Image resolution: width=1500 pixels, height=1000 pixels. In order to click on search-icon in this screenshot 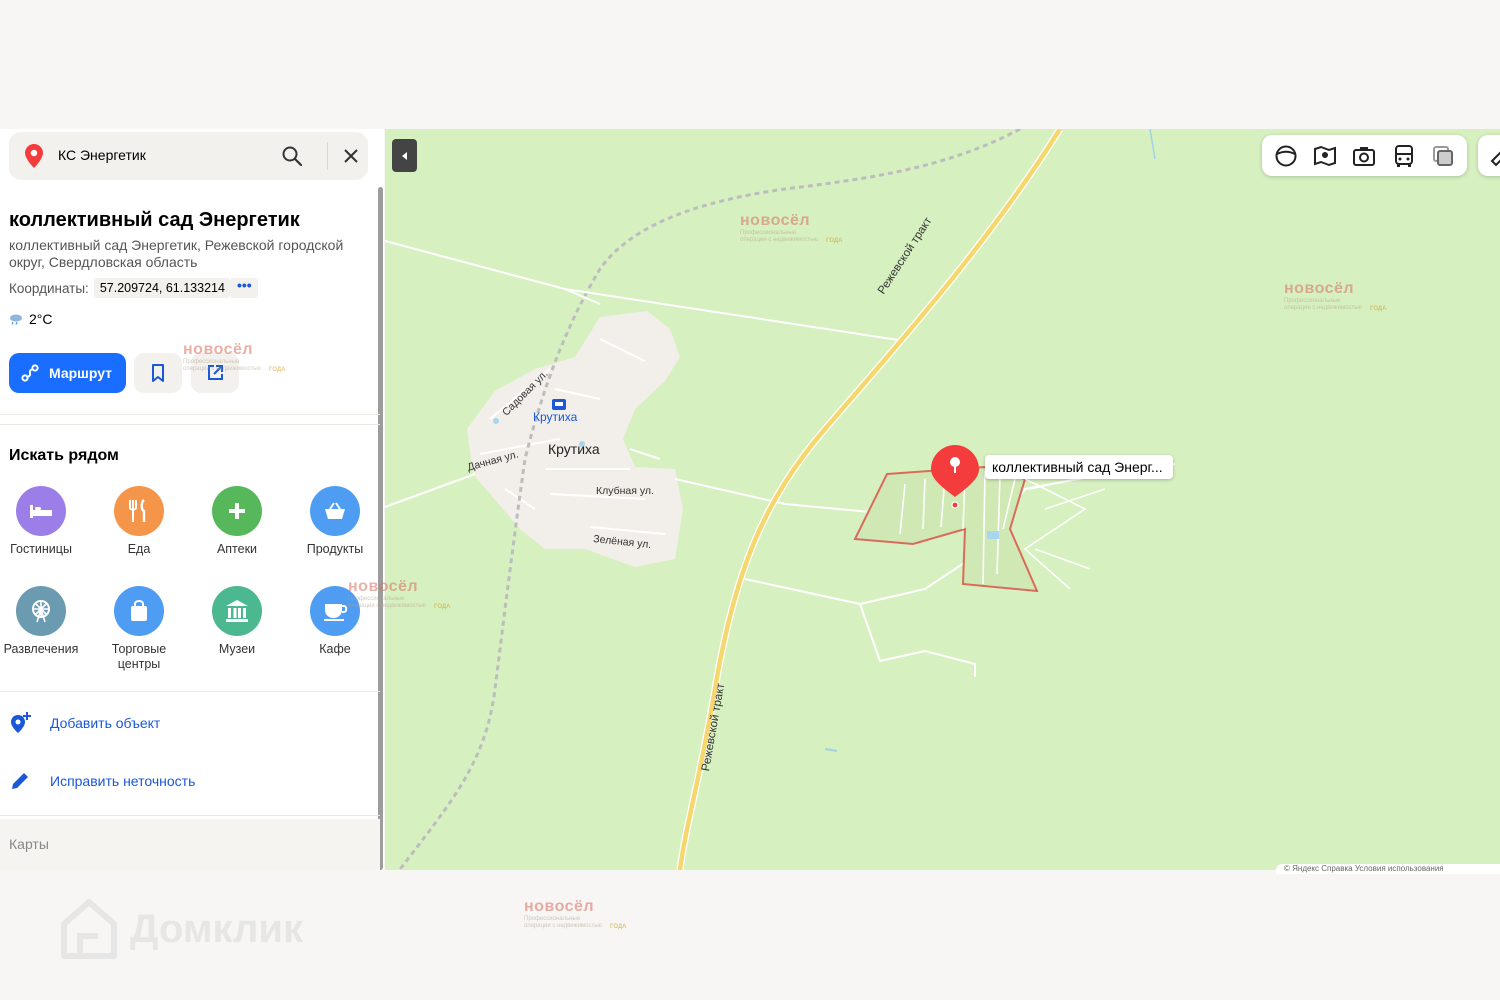, I will do `click(292, 156)`.